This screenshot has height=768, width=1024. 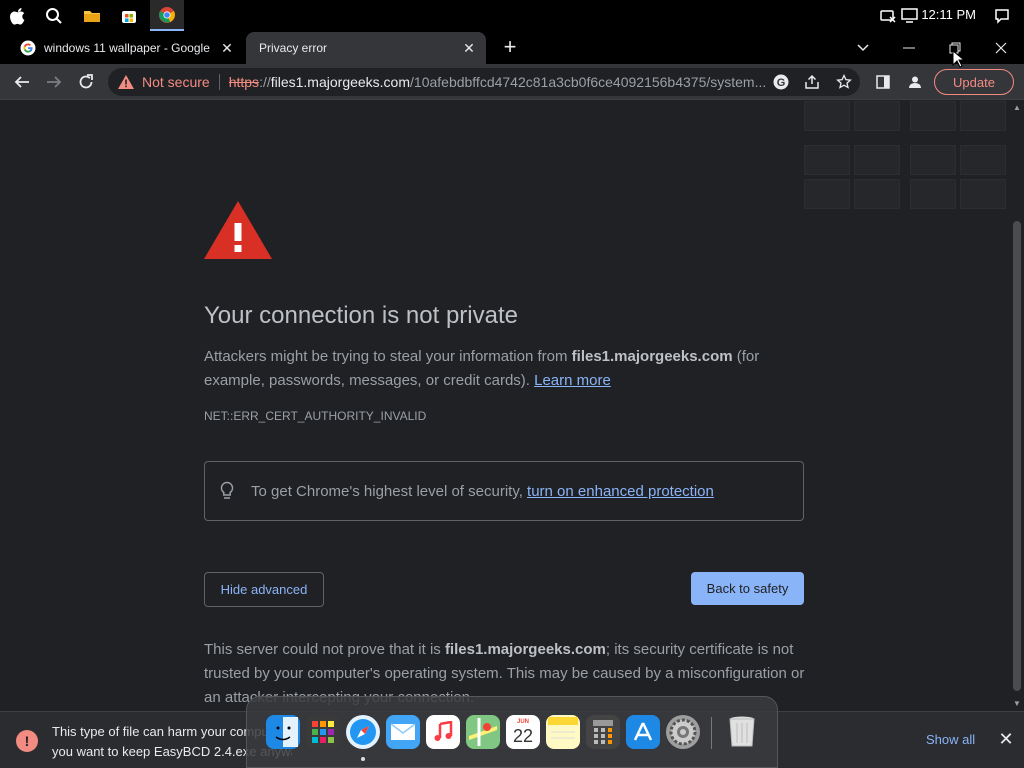 I want to click on close-download-bar-button: ✕, so click(x=1006, y=739).